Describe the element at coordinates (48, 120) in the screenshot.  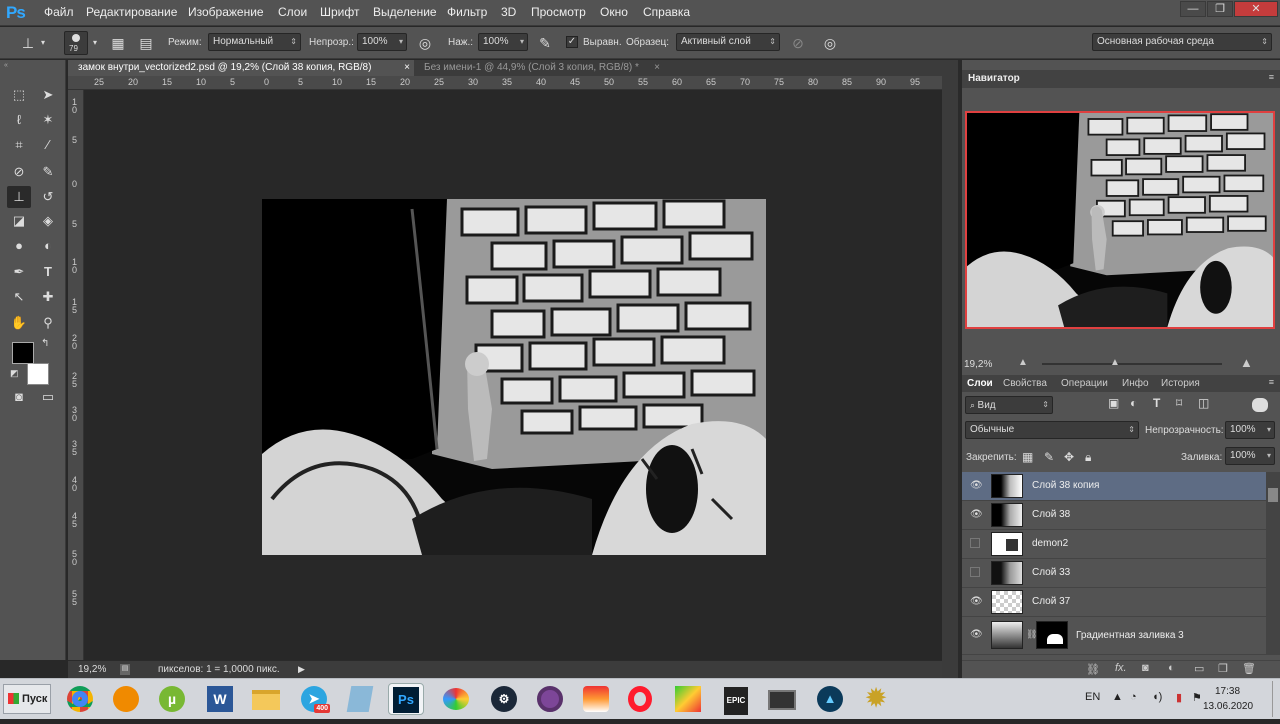
I see `magic-wand-tool-icon: ✶` at that location.